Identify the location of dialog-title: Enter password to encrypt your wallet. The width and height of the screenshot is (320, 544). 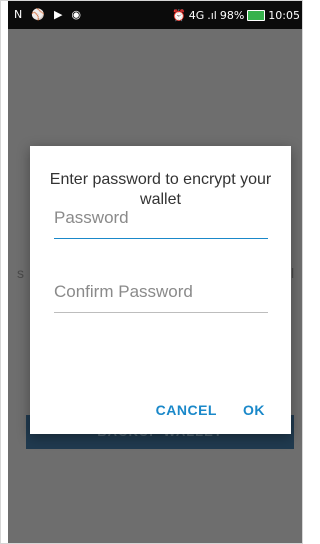
(160, 189).